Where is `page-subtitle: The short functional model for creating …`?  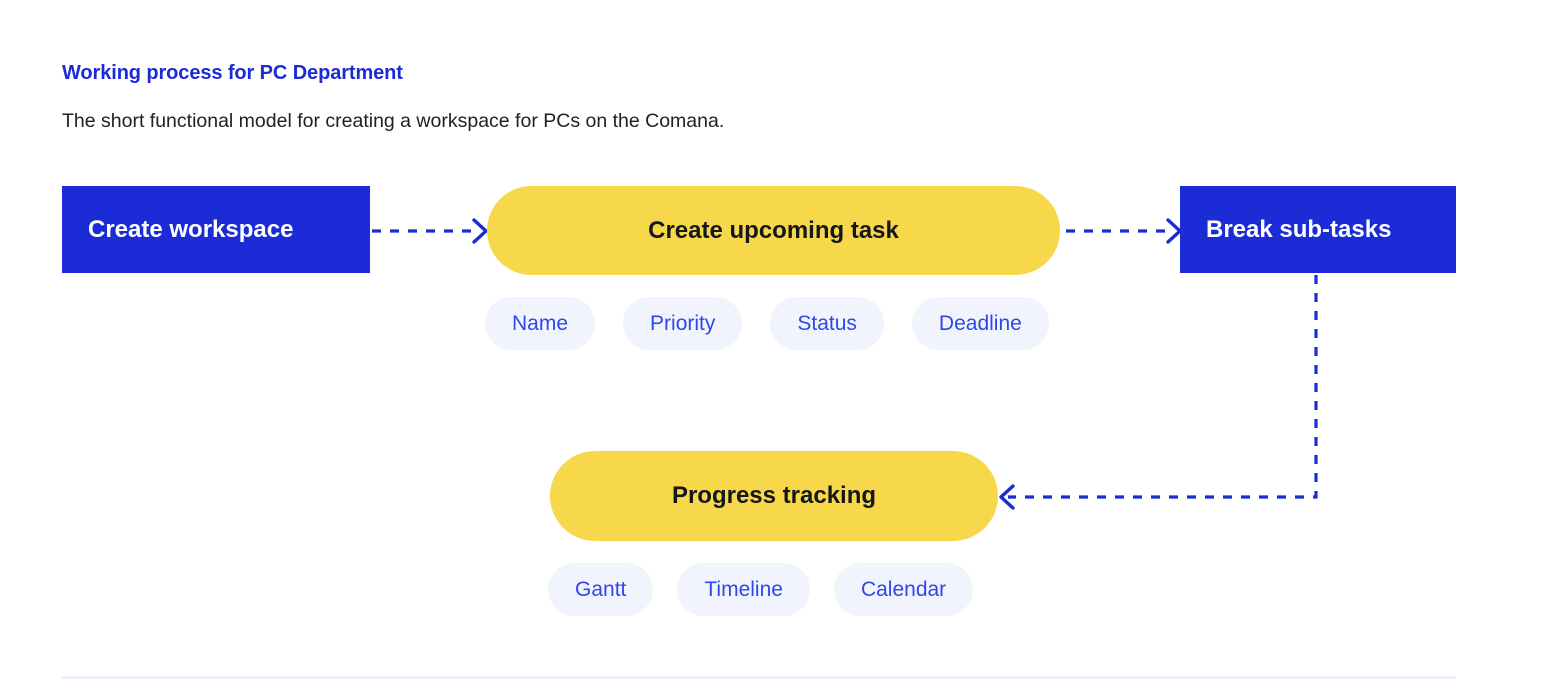
page-subtitle: The short functional model for creating … is located at coordinates (393, 121).